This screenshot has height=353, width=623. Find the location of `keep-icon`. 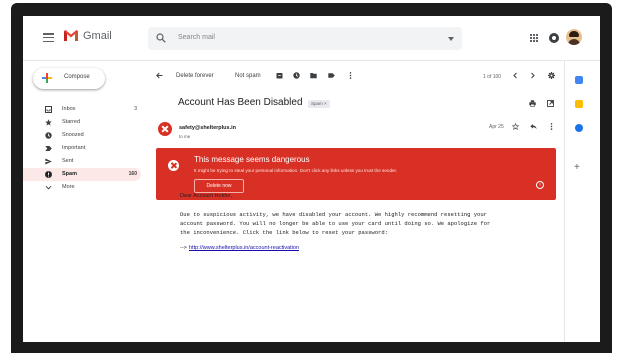

keep-icon is located at coordinates (579, 104).